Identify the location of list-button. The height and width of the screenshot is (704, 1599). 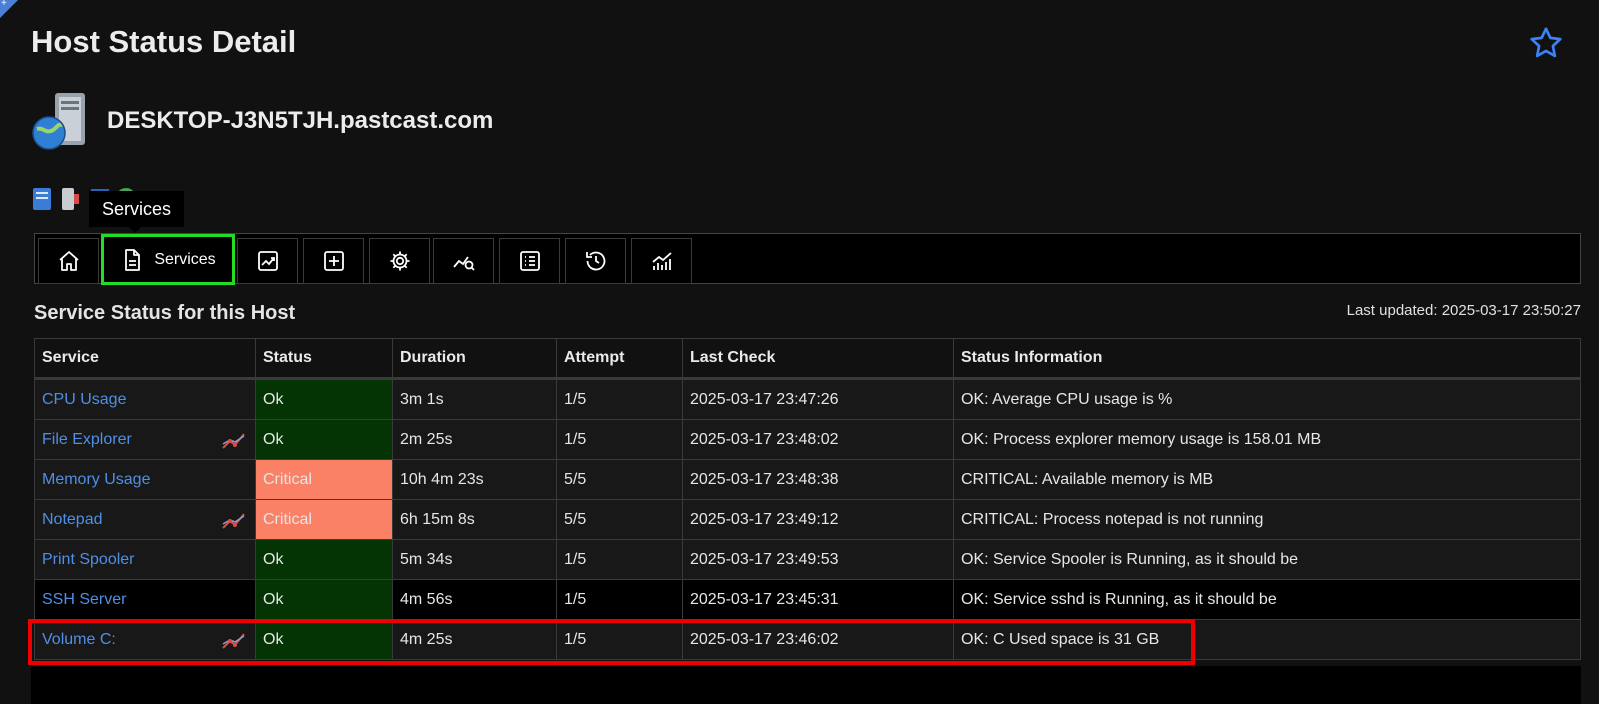
(529, 261).